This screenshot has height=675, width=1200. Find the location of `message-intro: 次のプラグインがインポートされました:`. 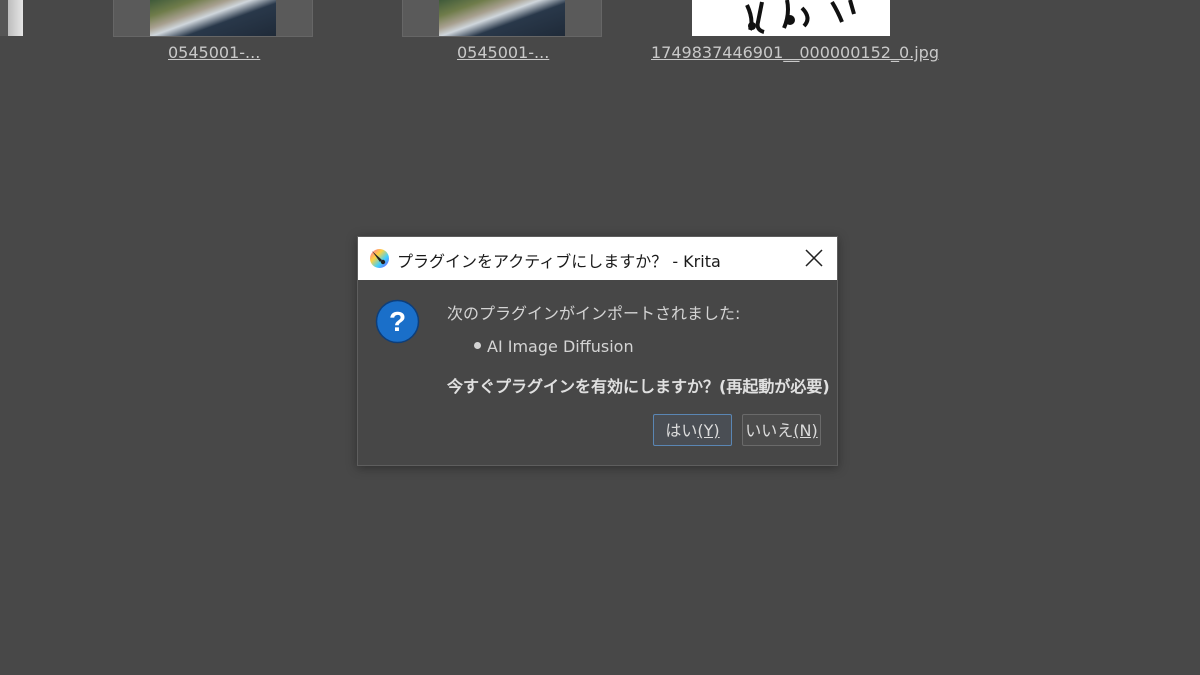

message-intro: 次のプラグインがインポートされました: is located at coordinates (594, 313).